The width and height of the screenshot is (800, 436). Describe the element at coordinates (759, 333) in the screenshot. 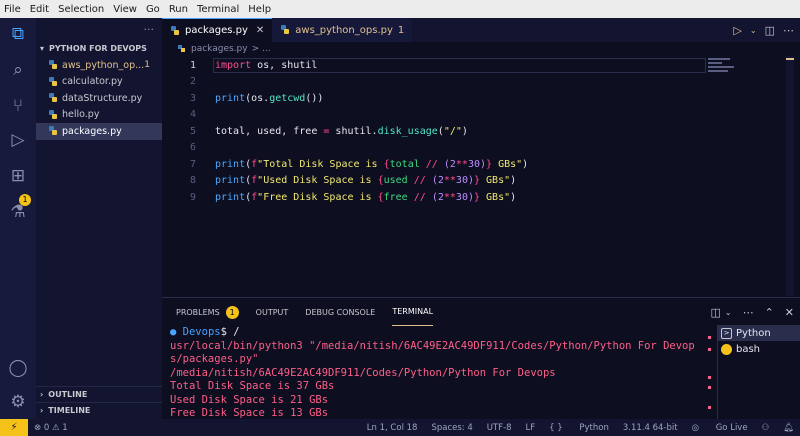

I see `terminal-instance-python: > Python` at that location.